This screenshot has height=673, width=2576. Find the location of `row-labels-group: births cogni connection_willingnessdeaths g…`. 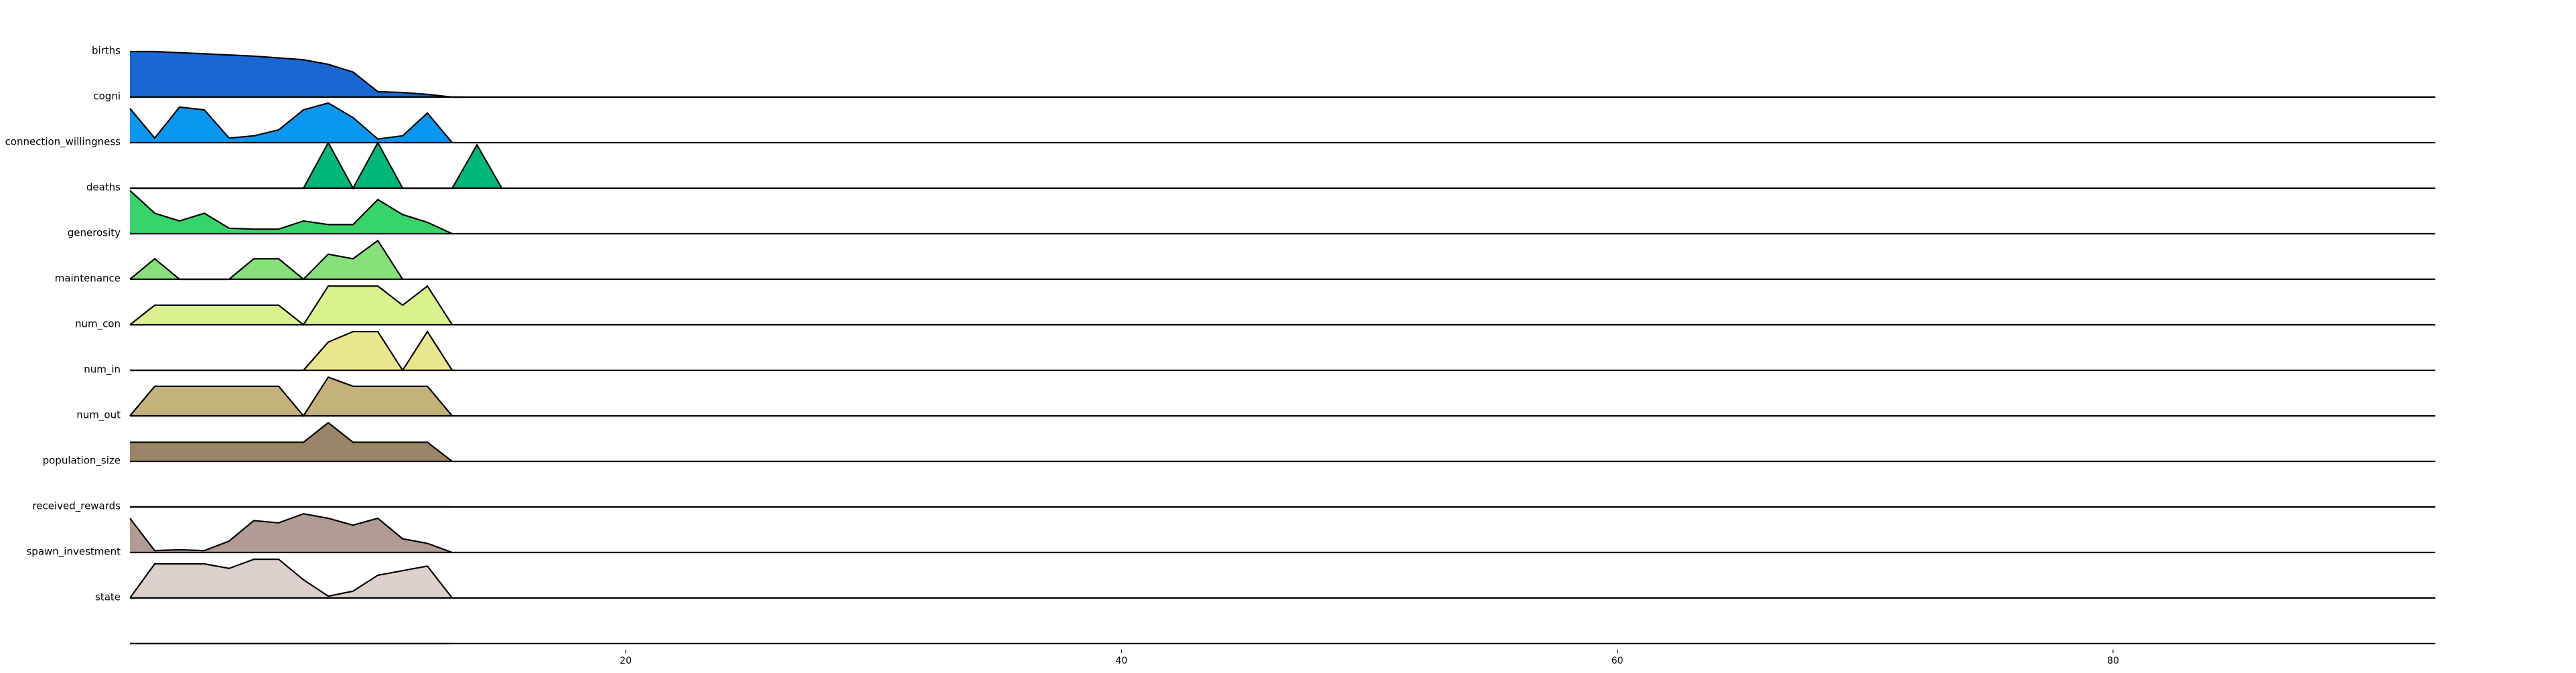

row-labels-group: births cogni connection_willingnessdeaths g… is located at coordinates (63, 324).